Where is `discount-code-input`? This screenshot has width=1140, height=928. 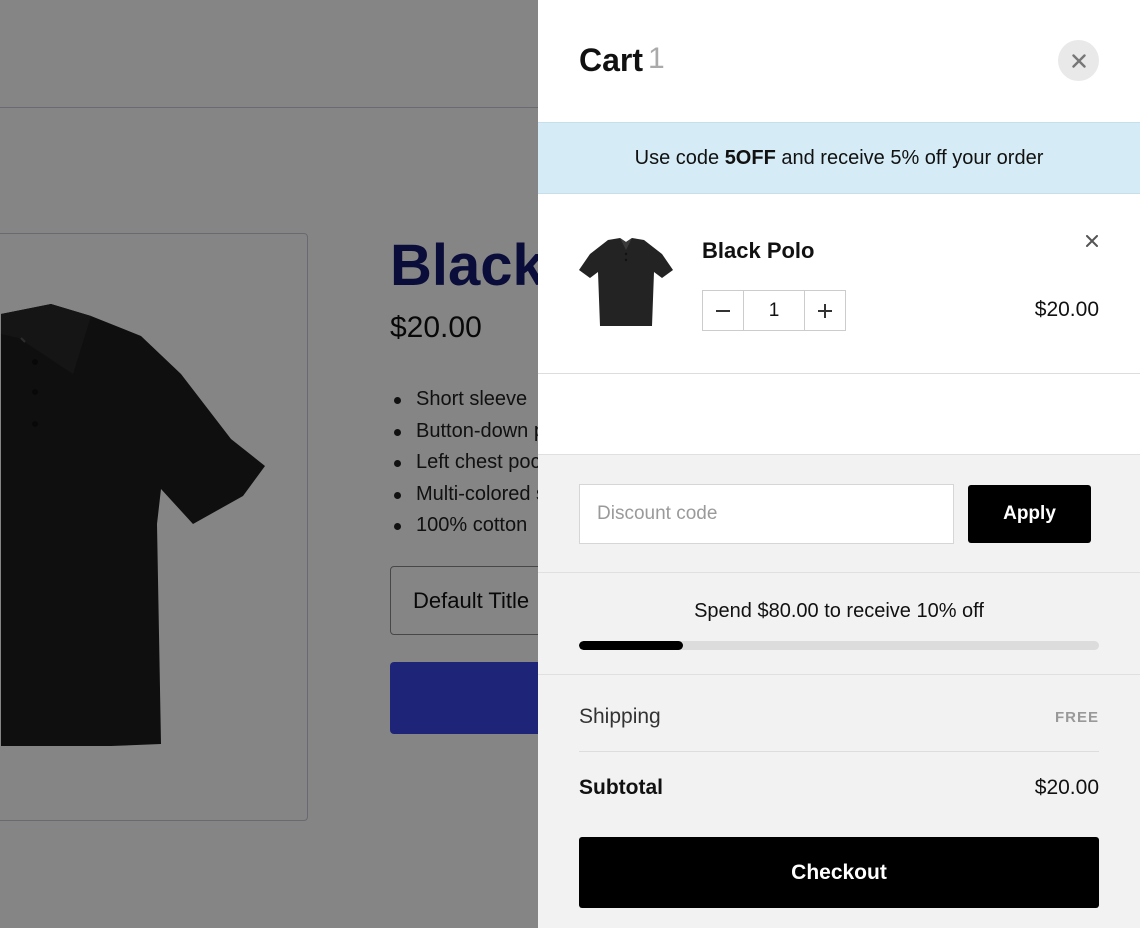
discount-code-input is located at coordinates (766, 514).